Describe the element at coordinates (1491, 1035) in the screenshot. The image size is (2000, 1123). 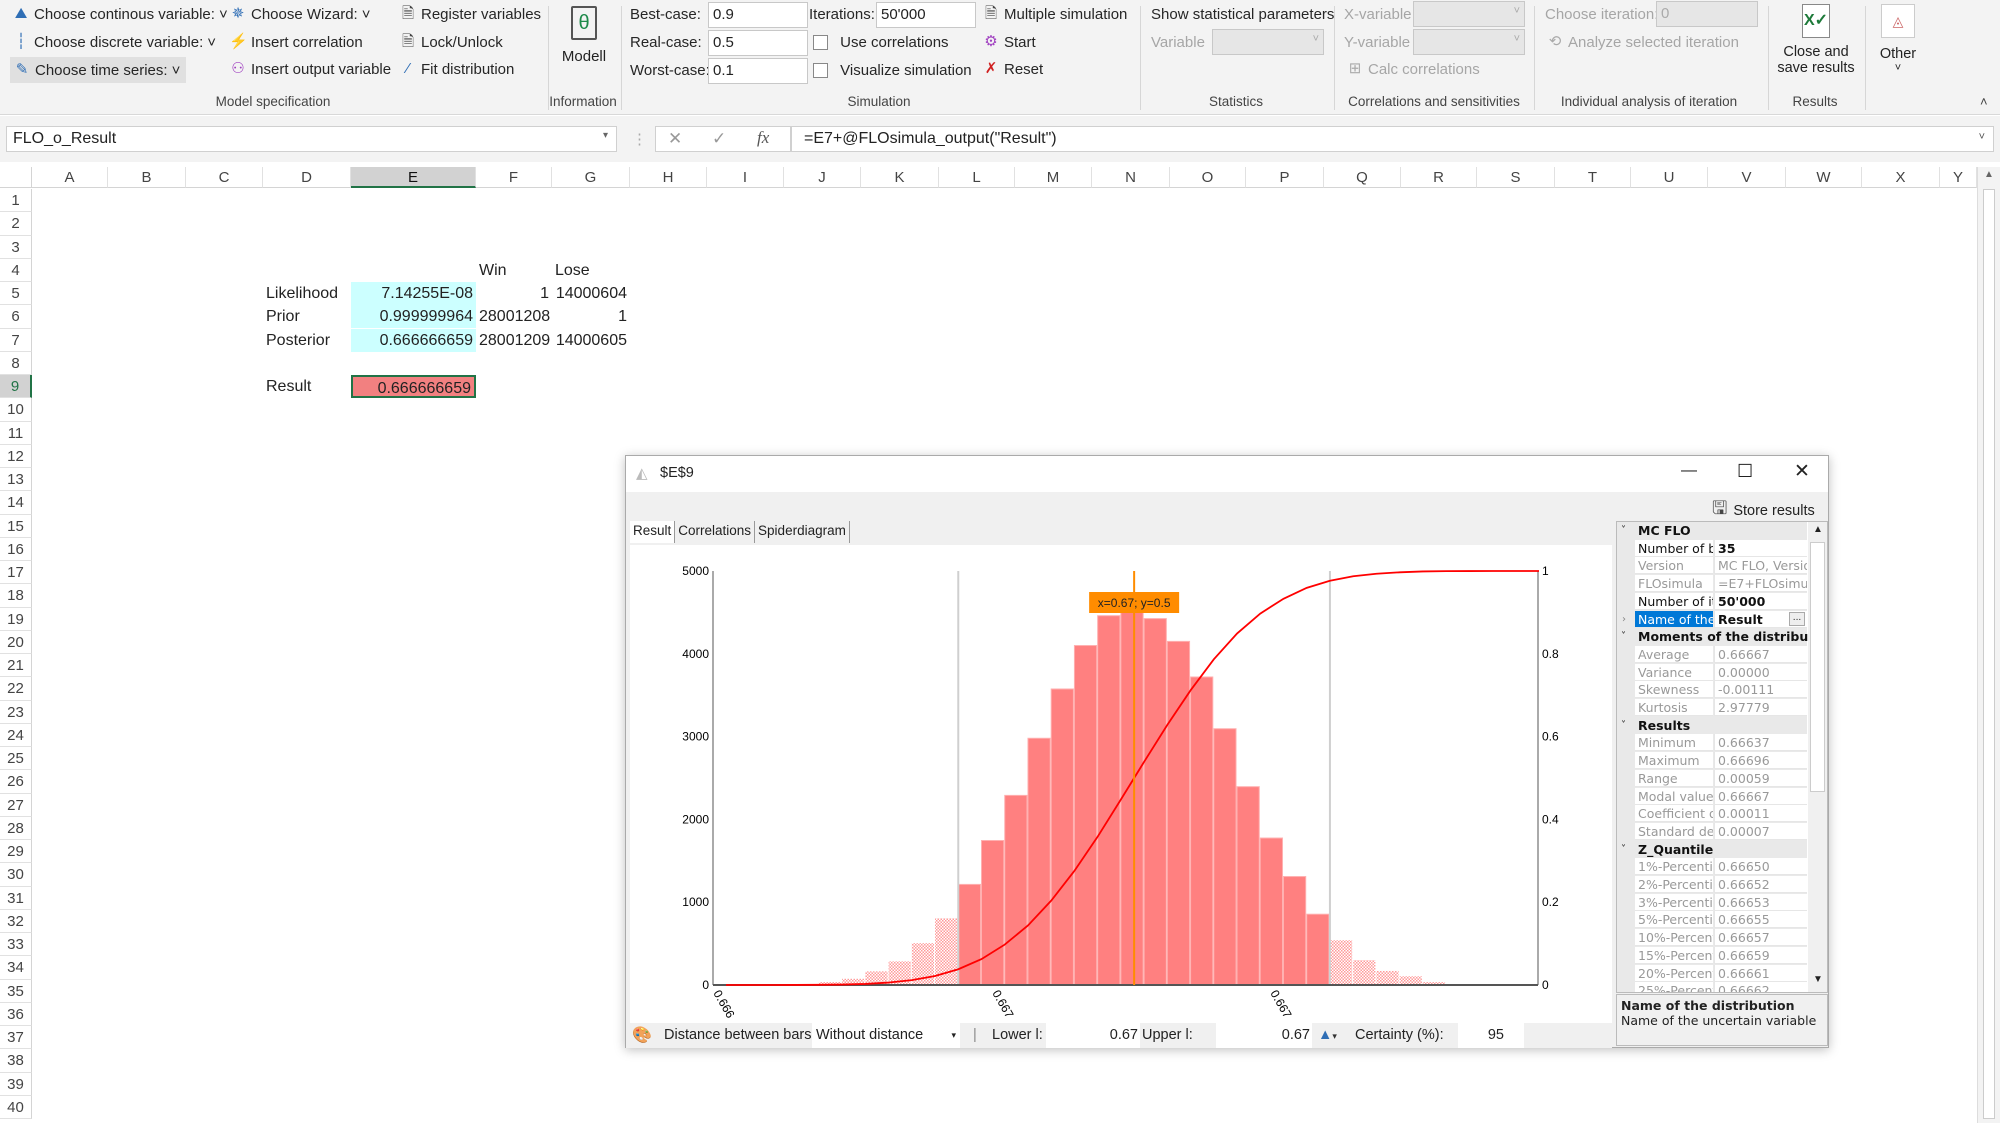
I see `certainty-input: 95` at that location.